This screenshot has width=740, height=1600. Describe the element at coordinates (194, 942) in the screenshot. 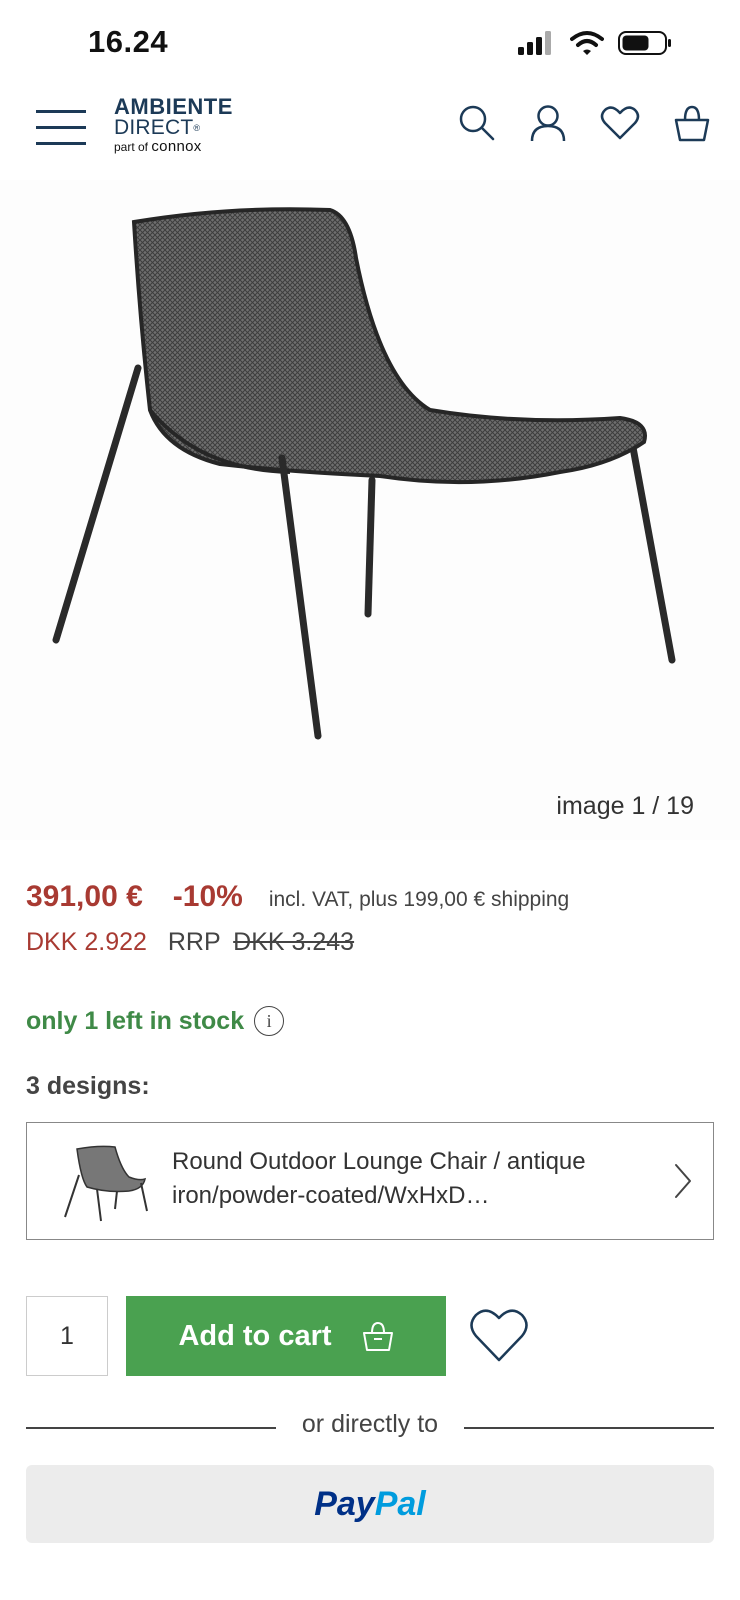

I see `rrp-label: RRP` at that location.